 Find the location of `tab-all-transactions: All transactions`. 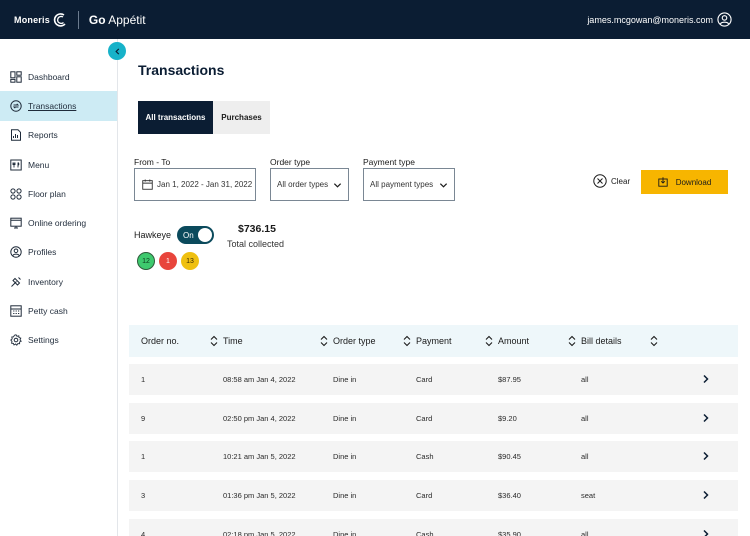

tab-all-transactions: All transactions is located at coordinates (175, 117).